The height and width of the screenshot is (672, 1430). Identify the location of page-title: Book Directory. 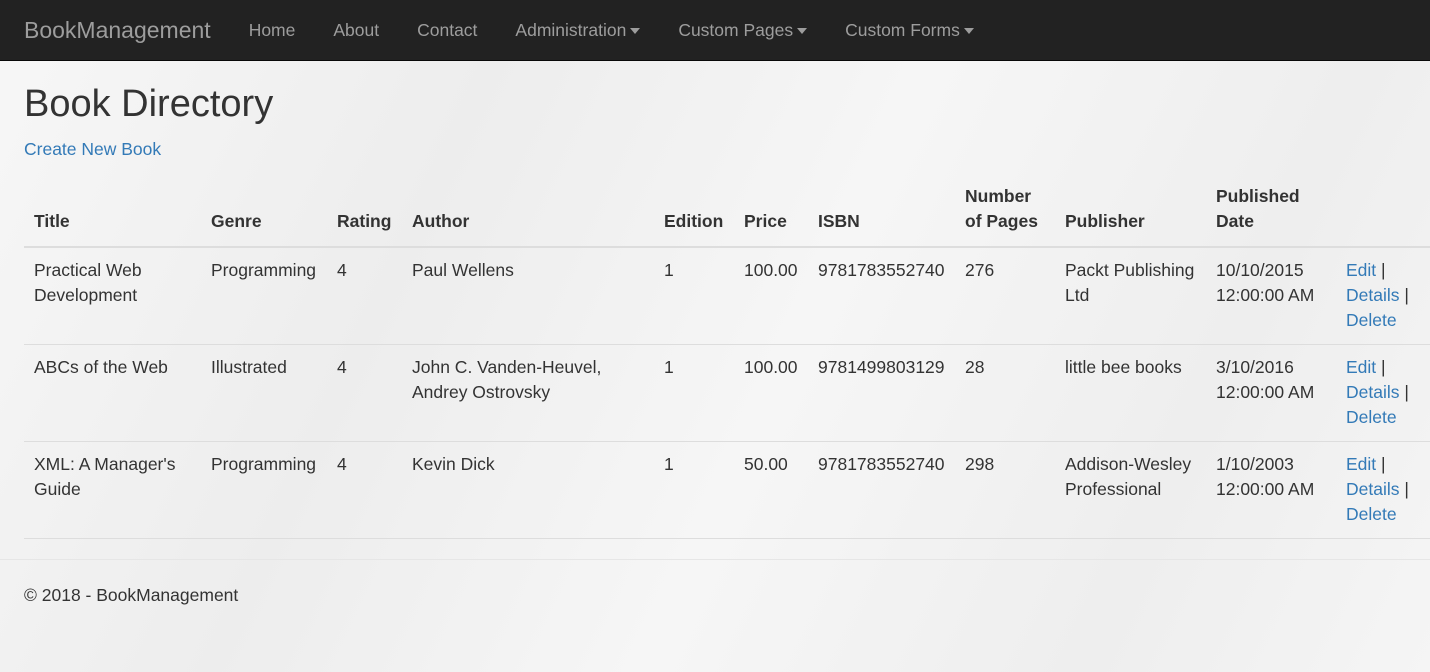
(149, 104).